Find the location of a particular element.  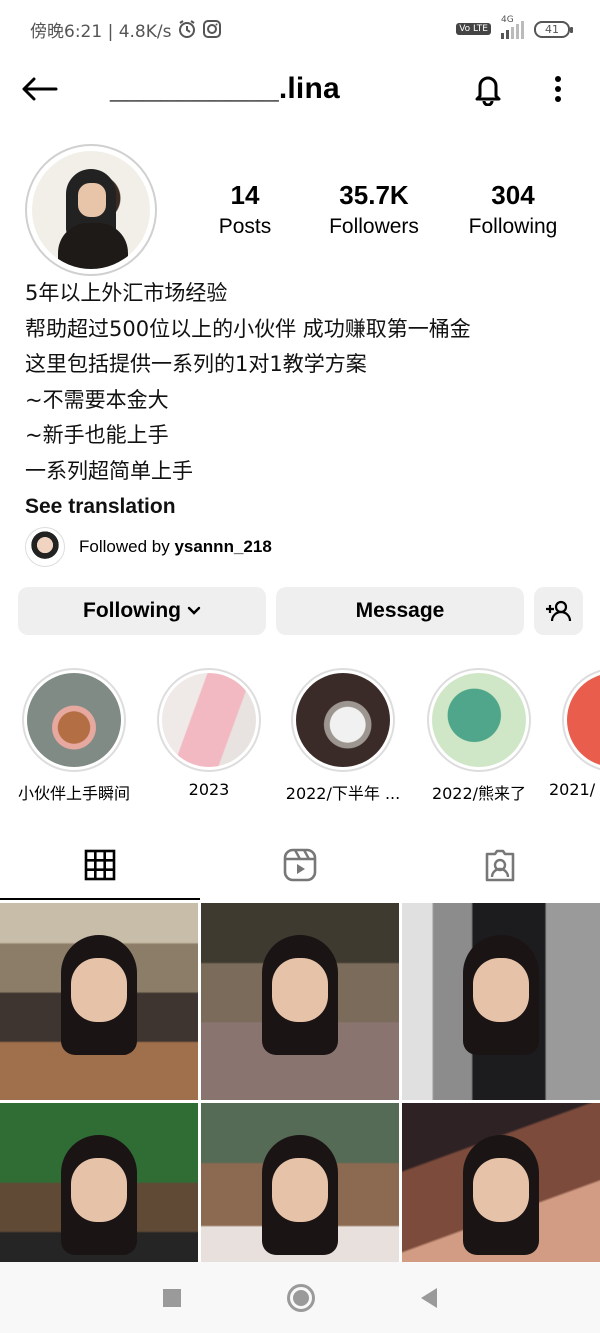

followed-by-user: ysannn_218 is located at coordinates (223, 546).